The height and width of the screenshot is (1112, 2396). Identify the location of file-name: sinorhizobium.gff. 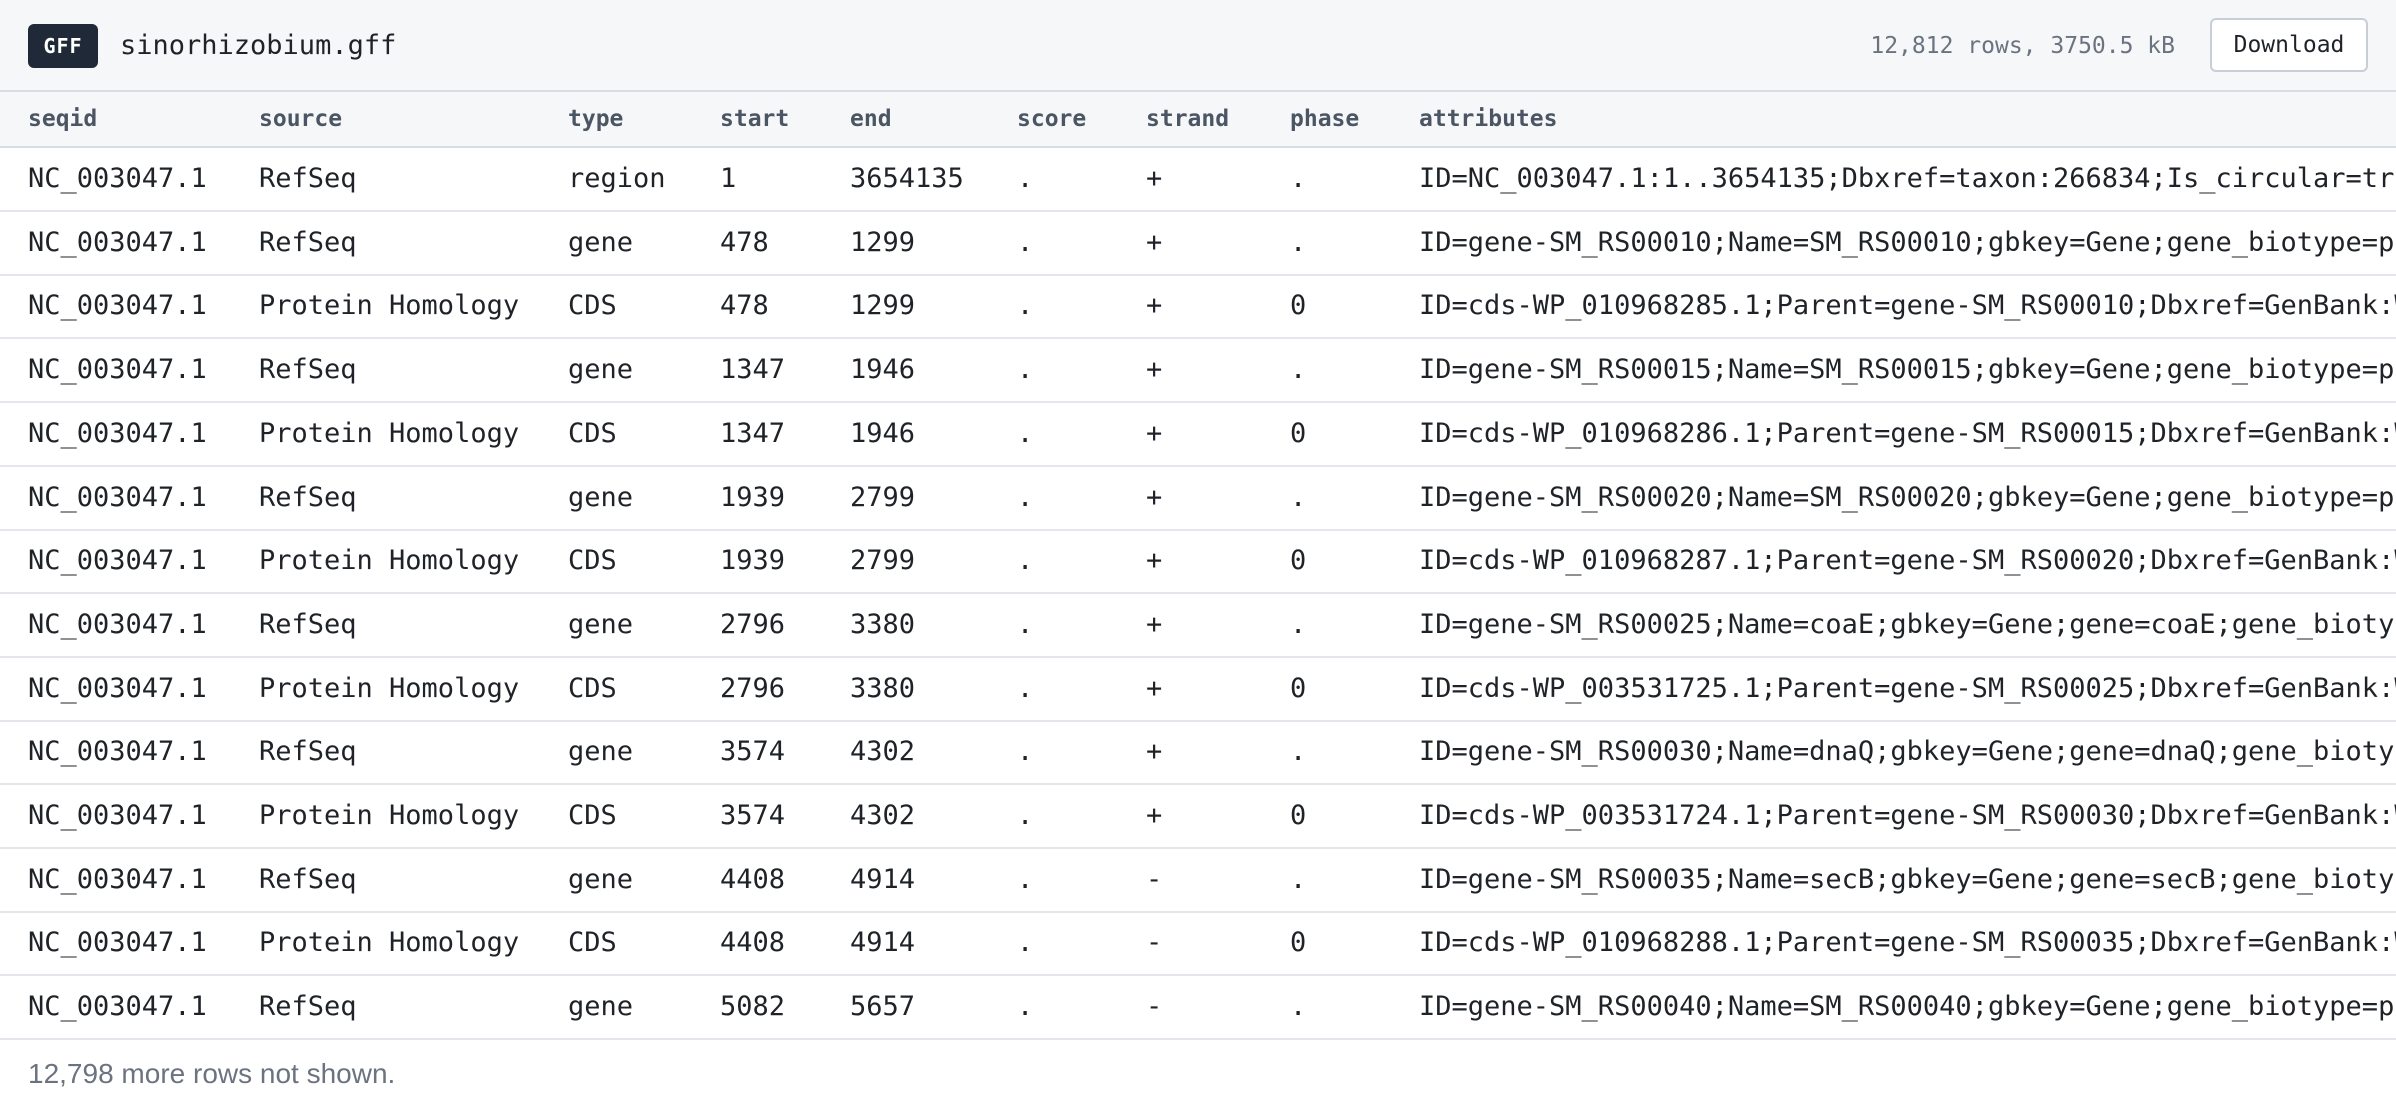
(258, 45).